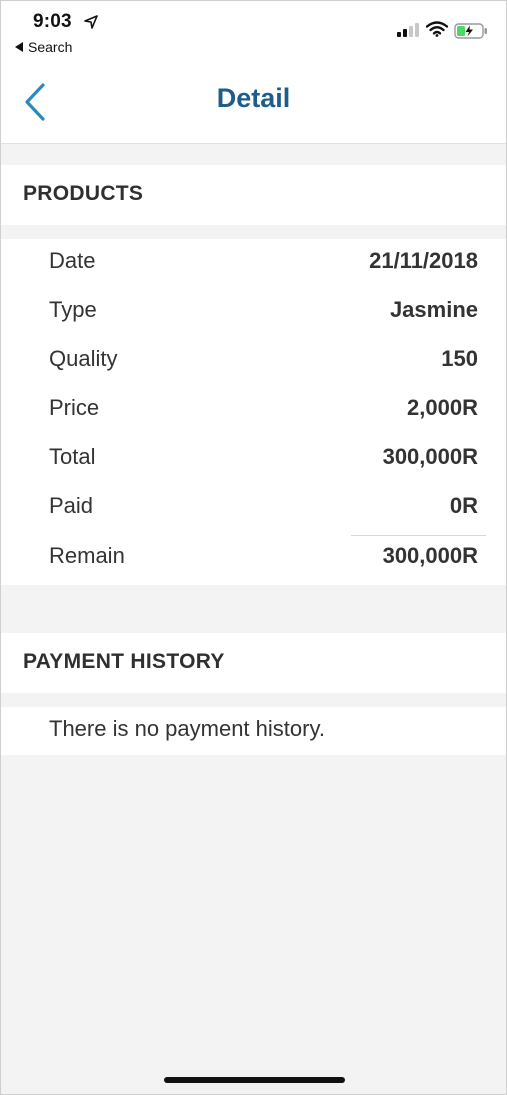  What do you see at coordinates (459, 358) in the screenshot?
I see `row-value: 150` at bounding box center [459, 358].